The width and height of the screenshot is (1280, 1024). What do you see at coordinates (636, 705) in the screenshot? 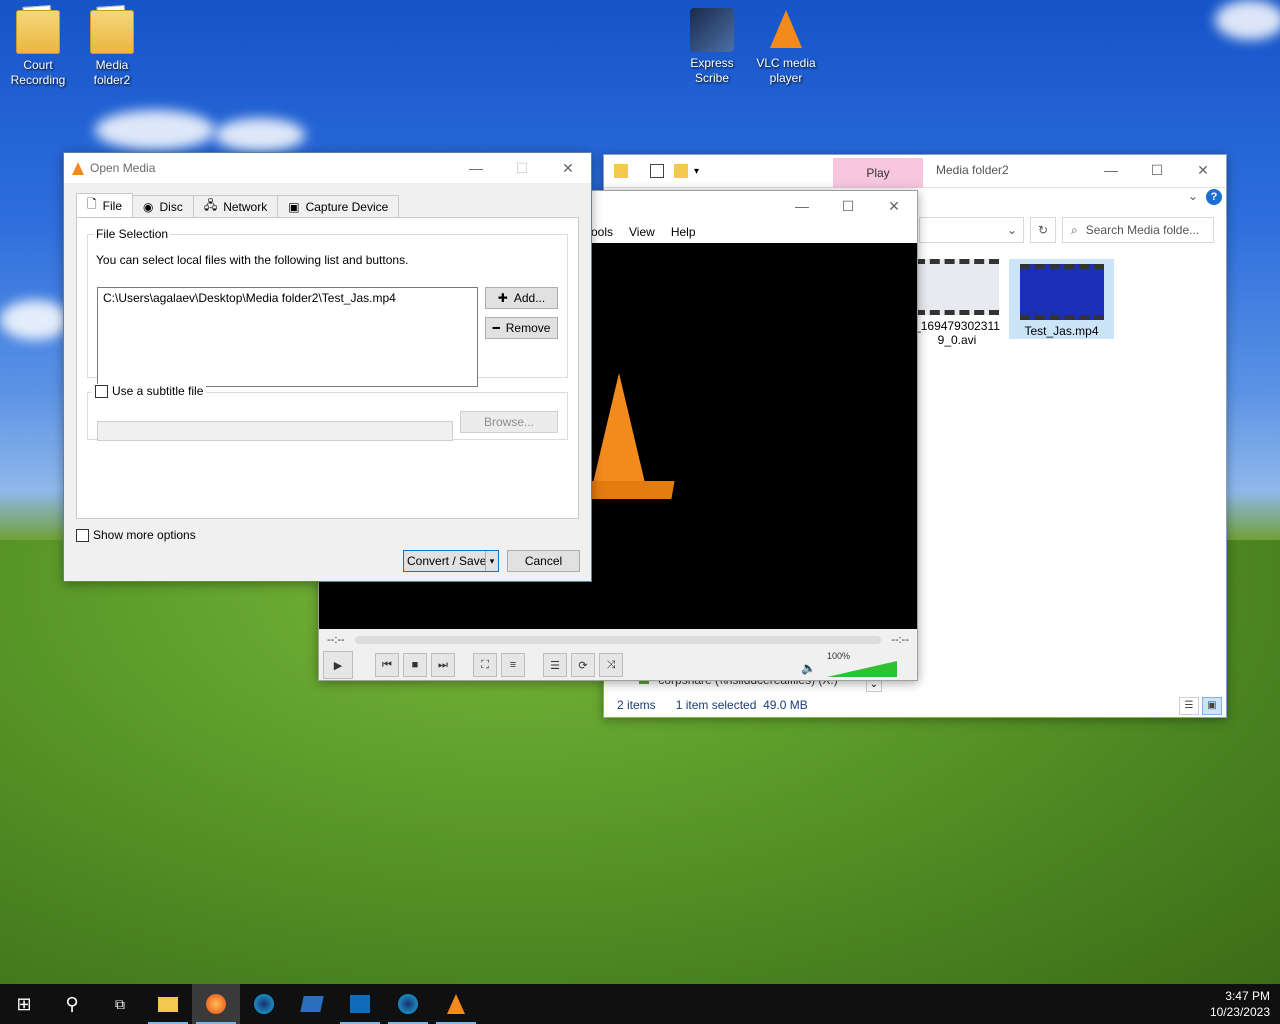
I see `status-item-count: 2 items` at bounding box center [636, 705].